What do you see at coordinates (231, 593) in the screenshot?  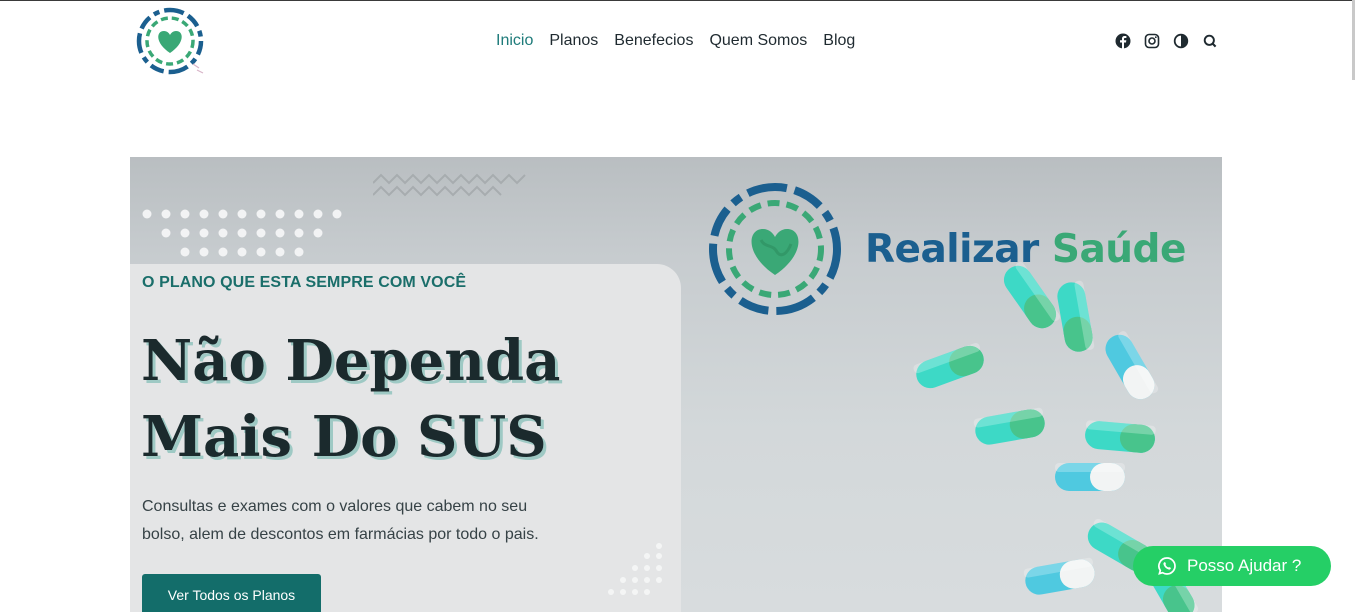 I see `view-all-plans-button: Ver Todos os Planos` at bounding box center [231, 593].